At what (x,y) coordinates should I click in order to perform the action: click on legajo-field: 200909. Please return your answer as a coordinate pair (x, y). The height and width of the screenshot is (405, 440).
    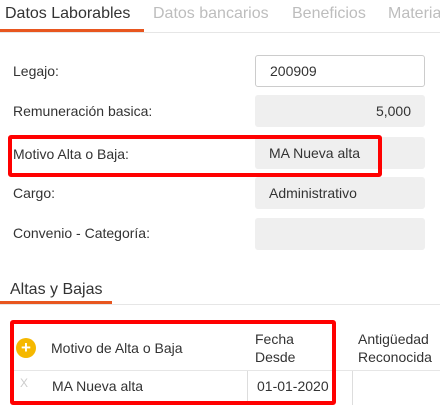
    Looking at the image, I should click on (340, 71).